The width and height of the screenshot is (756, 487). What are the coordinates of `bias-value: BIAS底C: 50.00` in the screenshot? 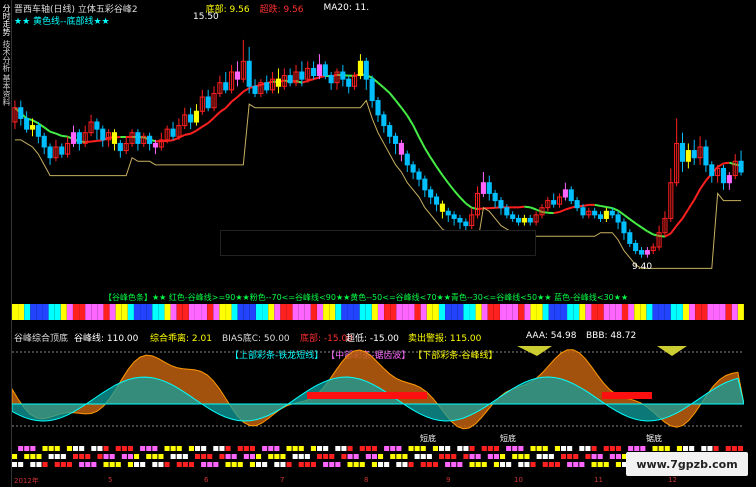 It's located at (256, 339).